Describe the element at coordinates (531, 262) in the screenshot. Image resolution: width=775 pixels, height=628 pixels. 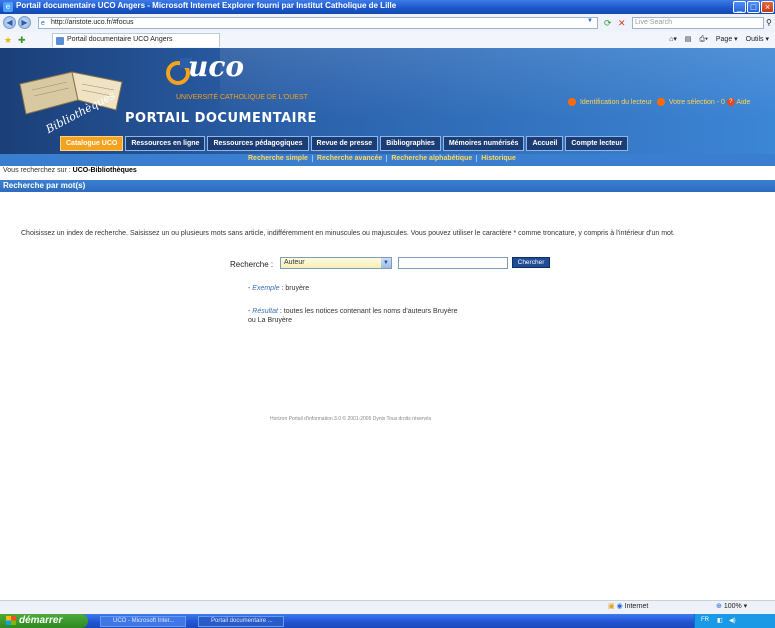
I see `search-button: Chercher` at that location.